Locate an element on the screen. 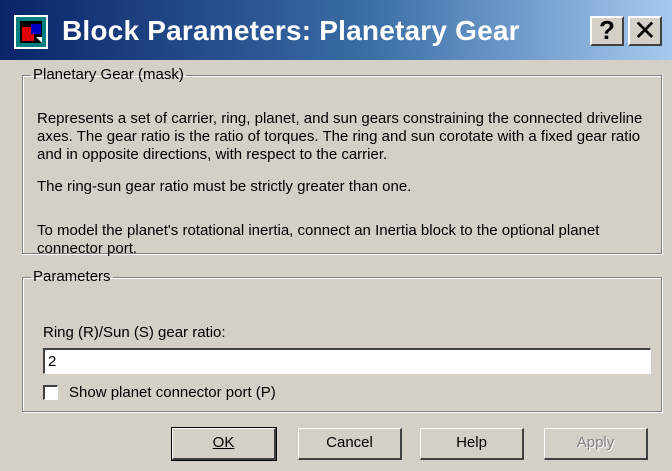 The image size is (672, 471). title-bar: Block Parameters: Planetary Gear ? ✕ is located at coordinates (336, 30).